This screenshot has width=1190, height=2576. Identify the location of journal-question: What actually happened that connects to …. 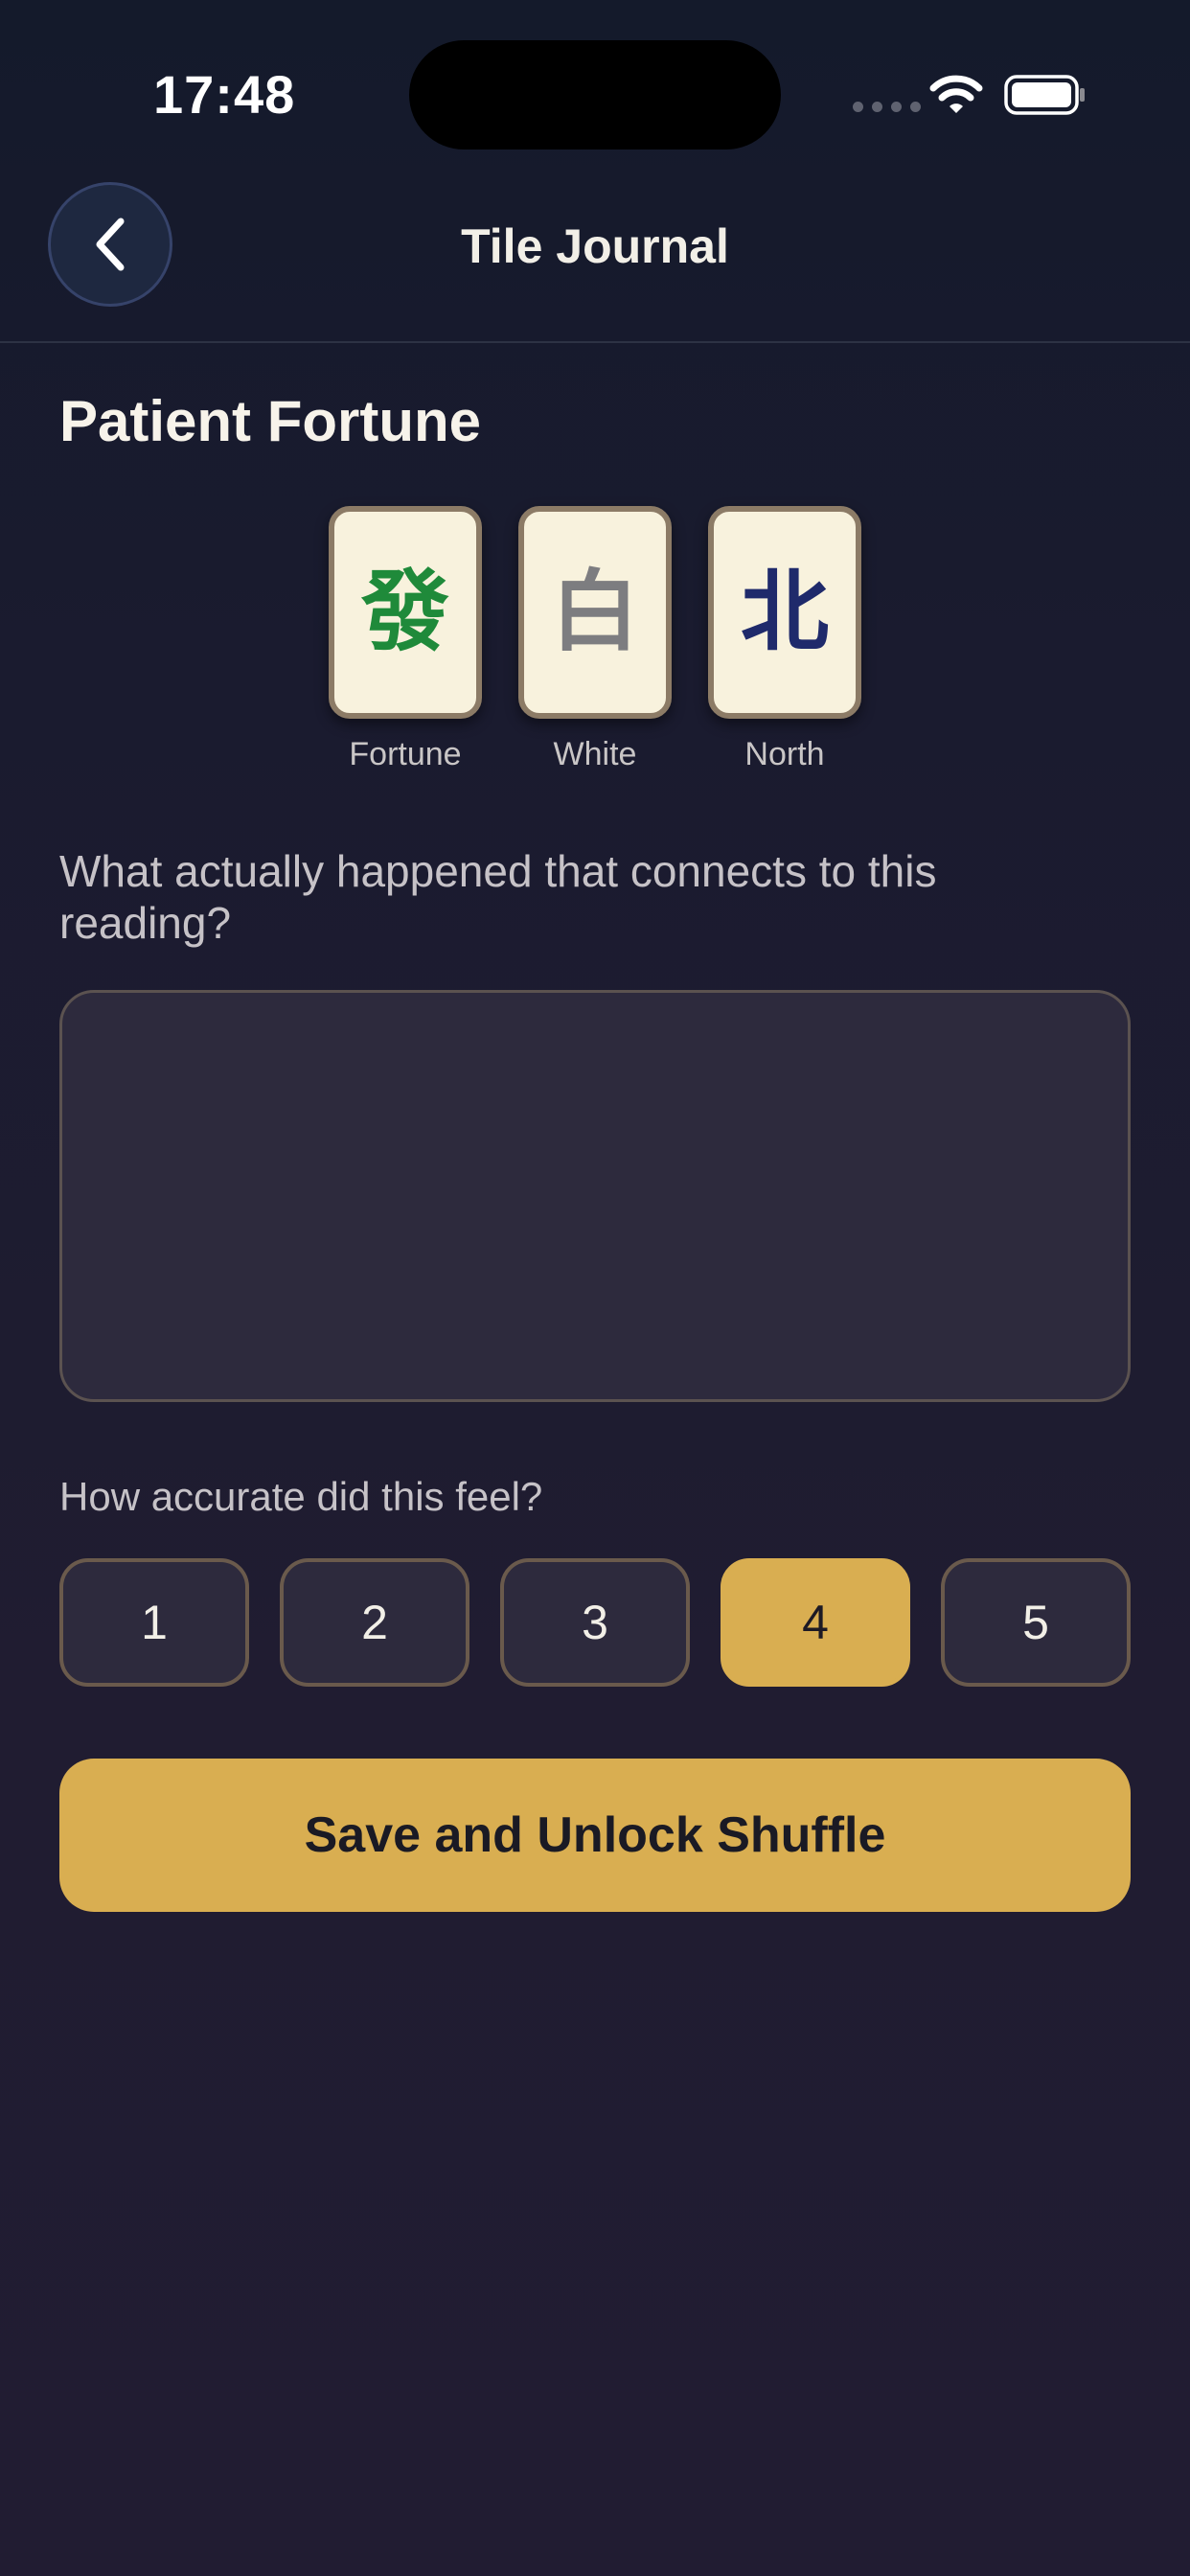
(498, 897).